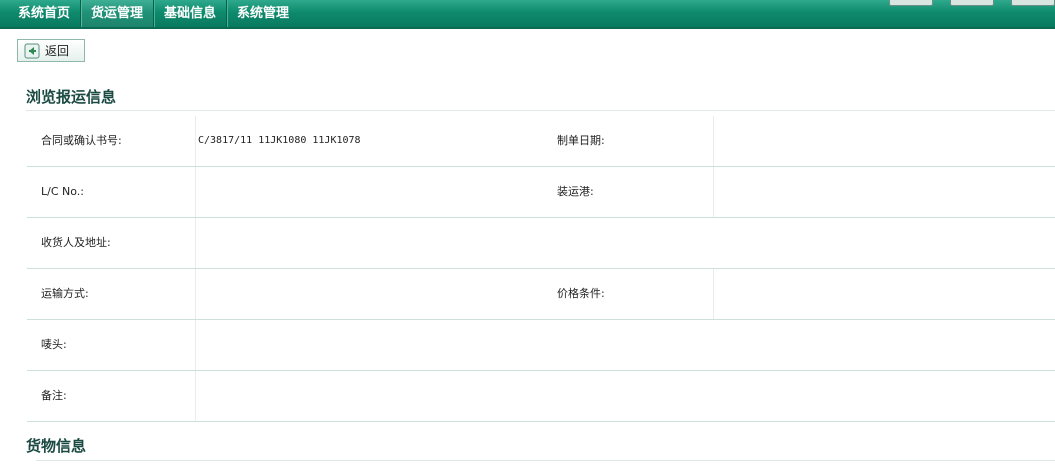  I want to click on contract-label: 合同或确认书号:, so click(81, 140).